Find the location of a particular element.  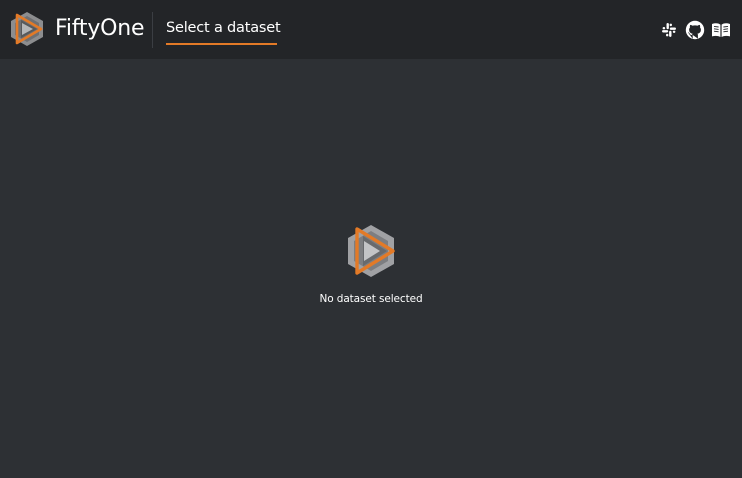

header-divider is located at coordinates (152, 30).